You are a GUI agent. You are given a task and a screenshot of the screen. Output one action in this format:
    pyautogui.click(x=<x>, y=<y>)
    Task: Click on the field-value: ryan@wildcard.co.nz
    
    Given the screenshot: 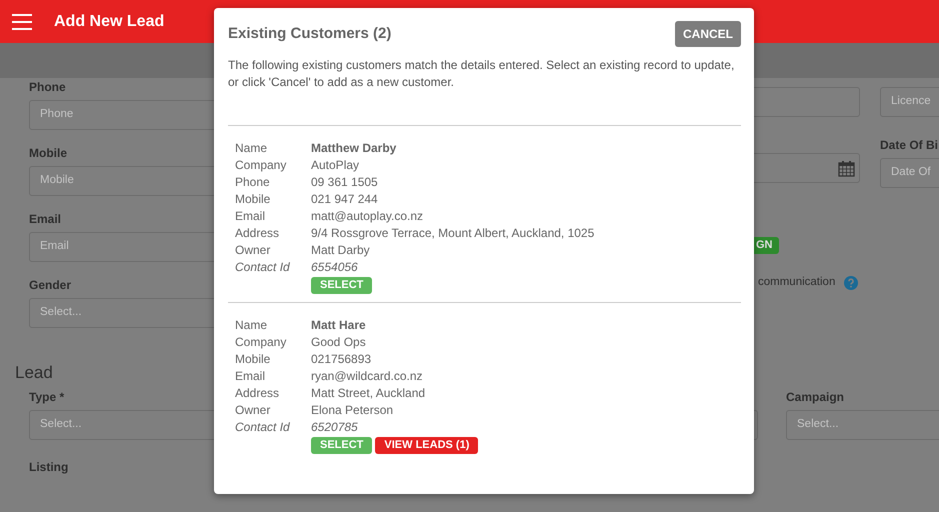 What is the action you would take?
    pyautogui.click(x=367, y=376)
    